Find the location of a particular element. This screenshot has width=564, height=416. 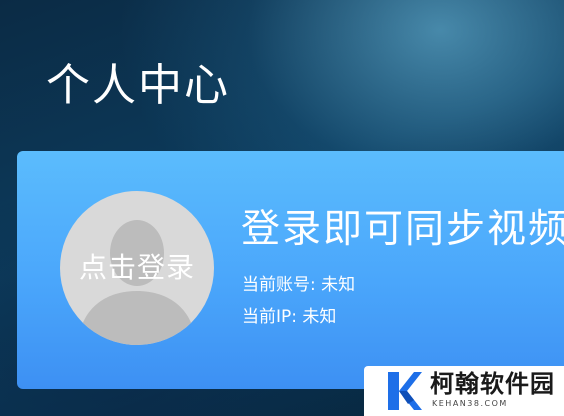

k-logo-icon is located at coordinates (405, 391).